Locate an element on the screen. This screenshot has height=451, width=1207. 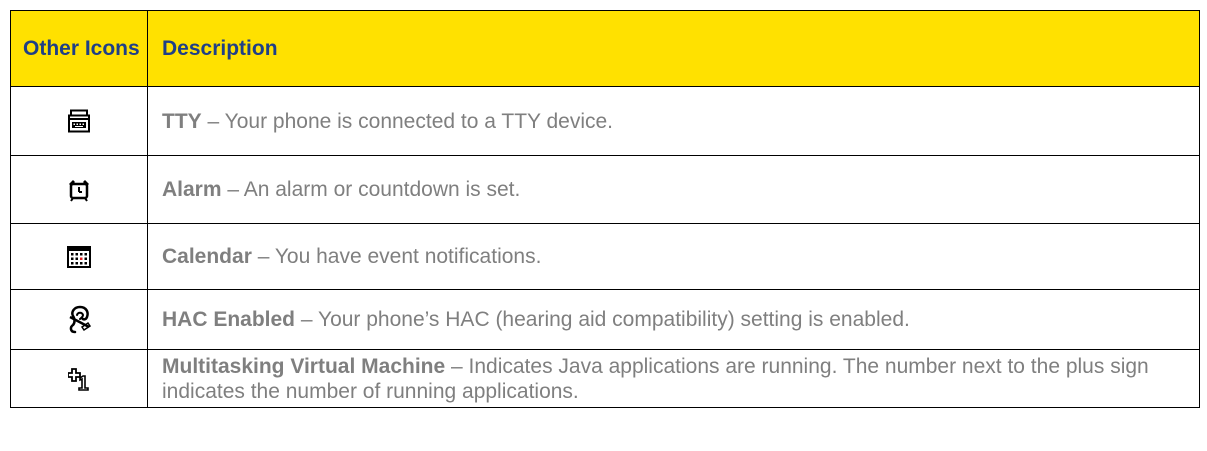
table-row: Calendar – You have event notifications. is located at coordinates (605, 256).